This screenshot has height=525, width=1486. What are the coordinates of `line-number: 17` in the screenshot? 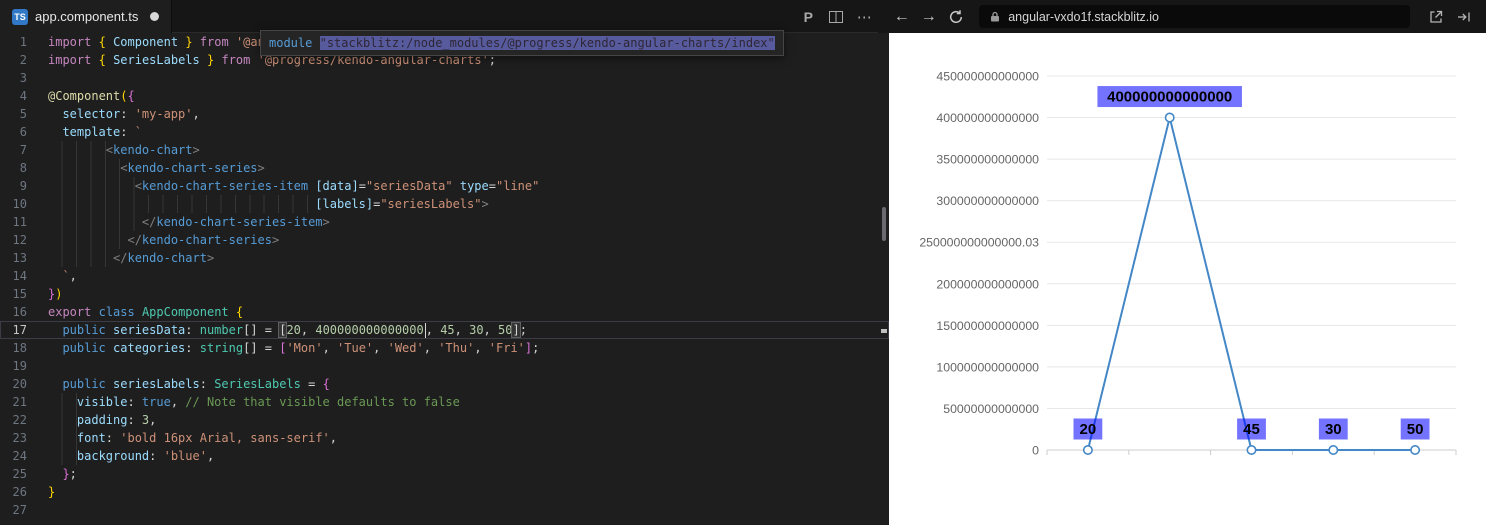 It's located at (13, 330).